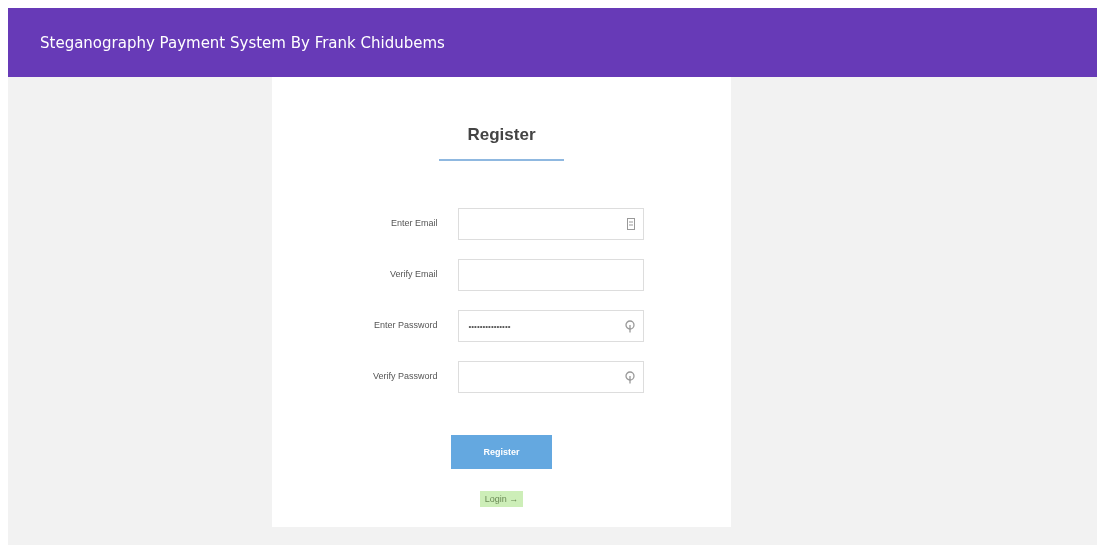 The image size is (1105, 553). Describe the element at coordinates (242, 42) in the screenshot. I see `app-title: Steganography Payment System By Frank Chidubems` at that location.